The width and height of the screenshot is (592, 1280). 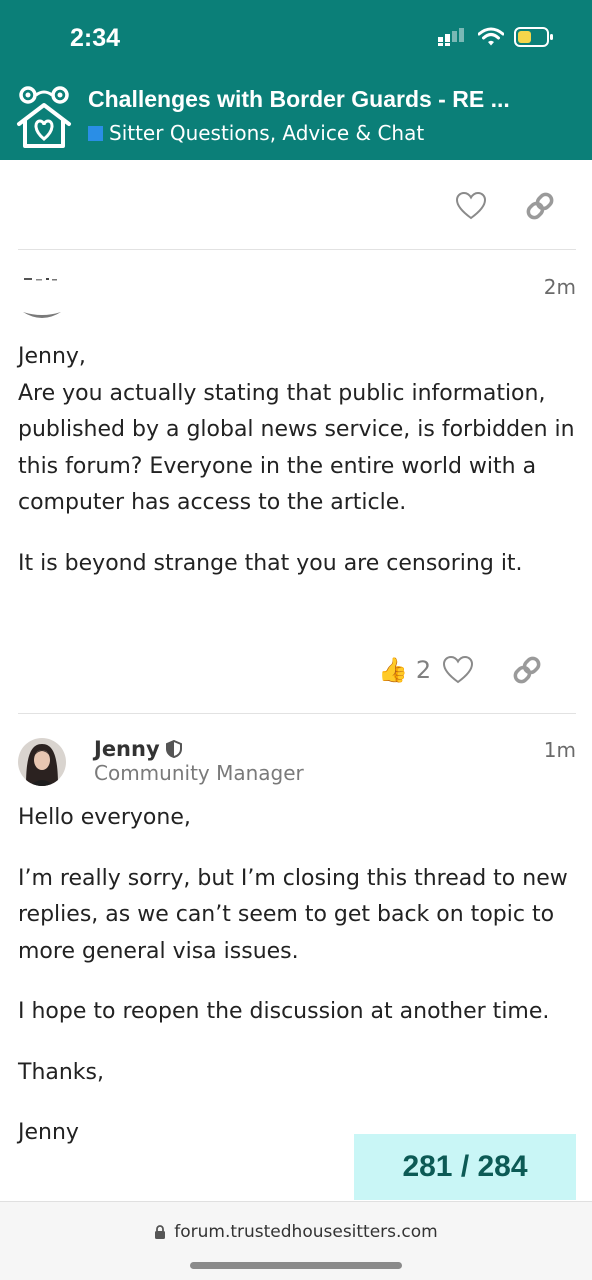 What do you see at coordinates (491, 36) in the screenshot?
I see `wifi-icon` at bounding box center [491, 36].